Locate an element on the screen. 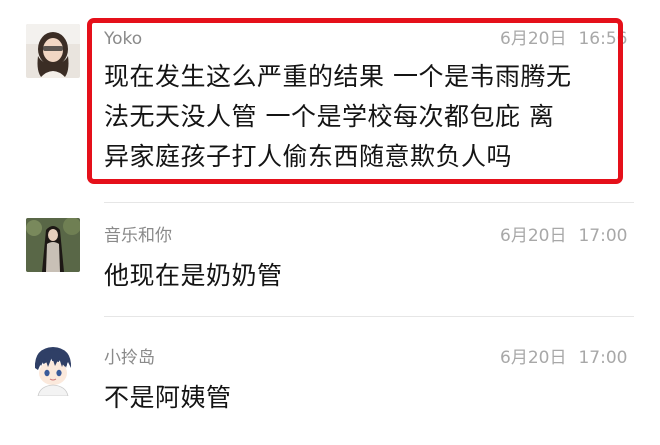 The height and width of the screenshot is (445, 660). comment-text: 不是阿姨管 is located at coordinates (168, 397).